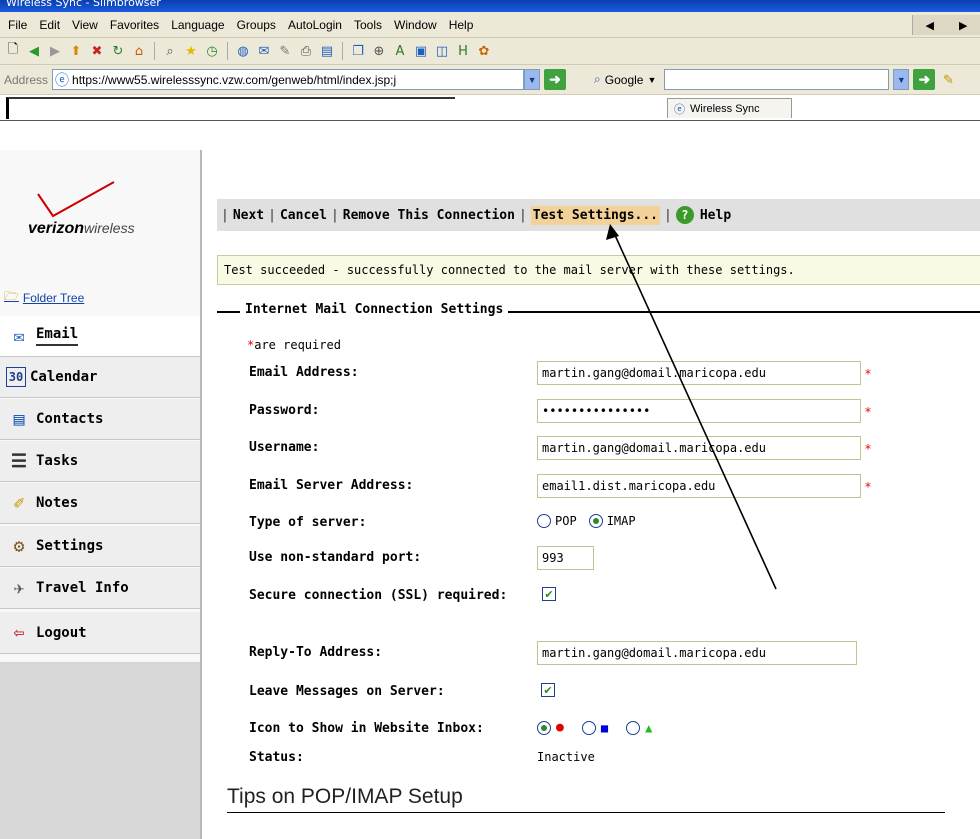 The height and width of the screenshot is (839, 980). I want to click on menu-language: Language, so click(197, 25).